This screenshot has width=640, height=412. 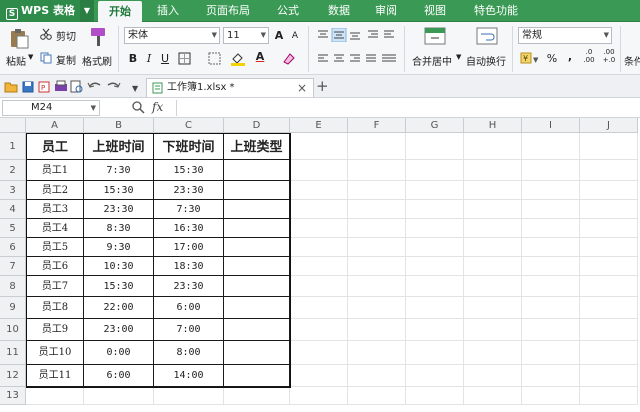 What do you see at coordinates (13, 146) in the screenshot?
I see `row-header: 1` at bounding box center [13, 146].